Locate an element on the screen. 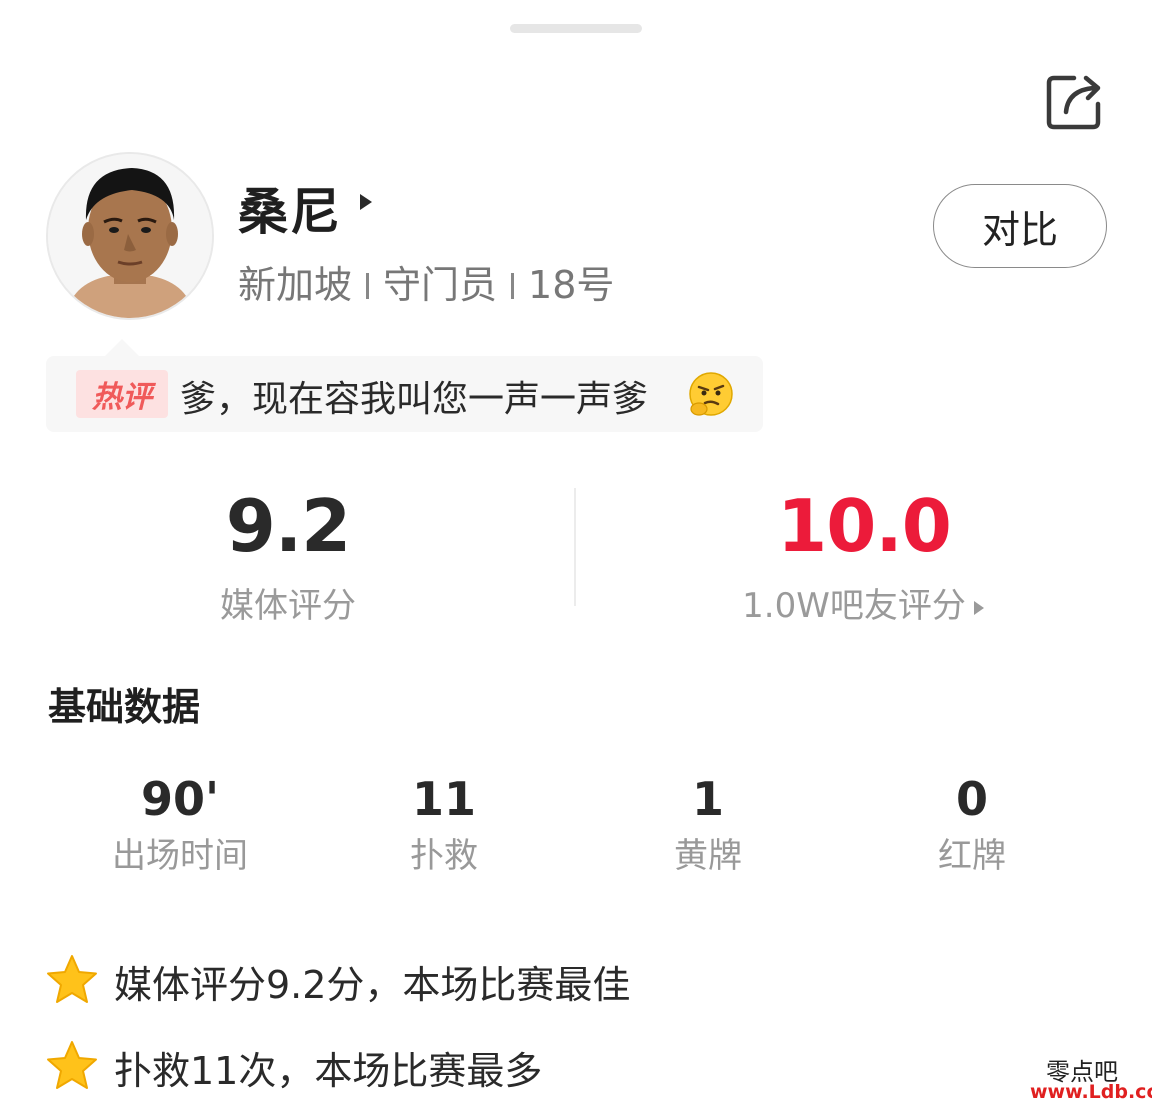 This screenshot has height=1105, width=1152. stat-label: 出场时间 is located at coordinates (180, 856).